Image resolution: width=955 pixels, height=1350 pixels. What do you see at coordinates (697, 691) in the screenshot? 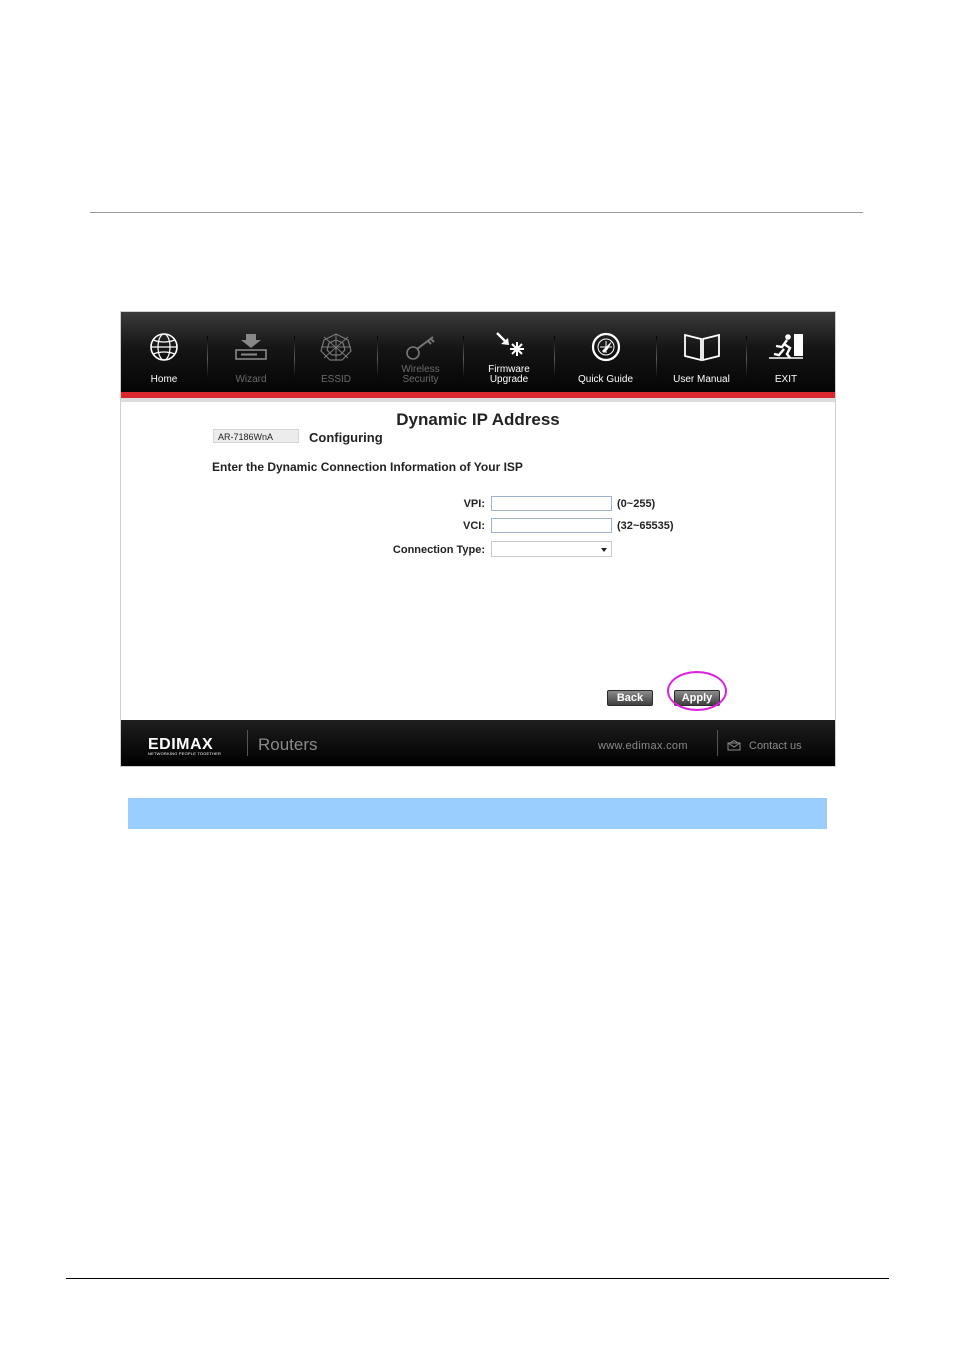
I see `apply-highlight-circle` at bounding box center [697, 691].